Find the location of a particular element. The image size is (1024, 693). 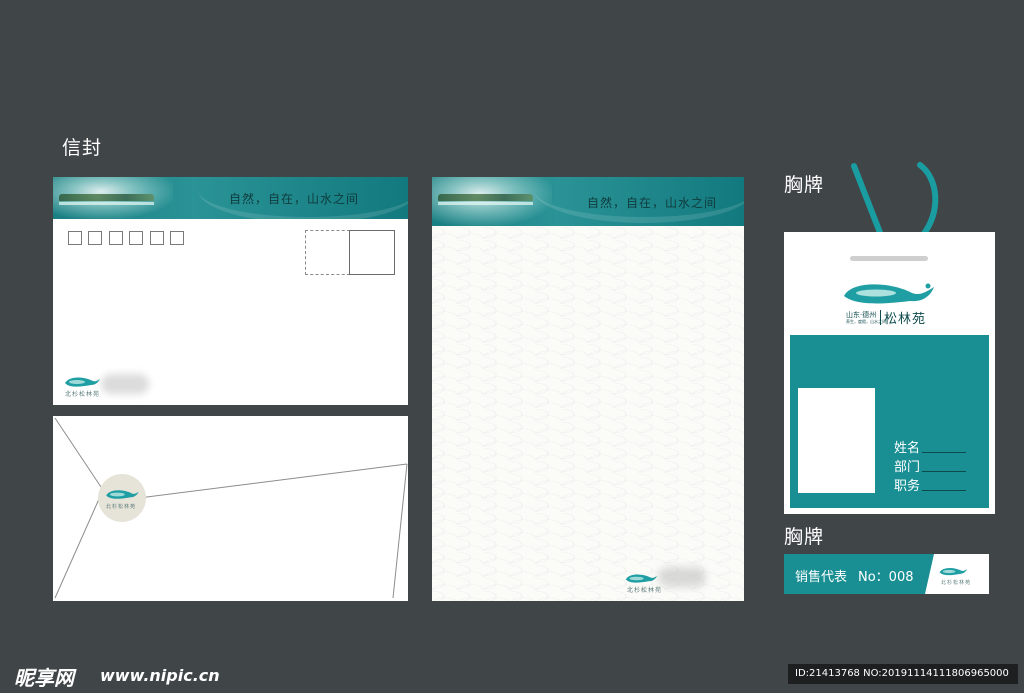

letterhead-logo-caption: 北杉松林苑 is located at coordinates (645, 590).